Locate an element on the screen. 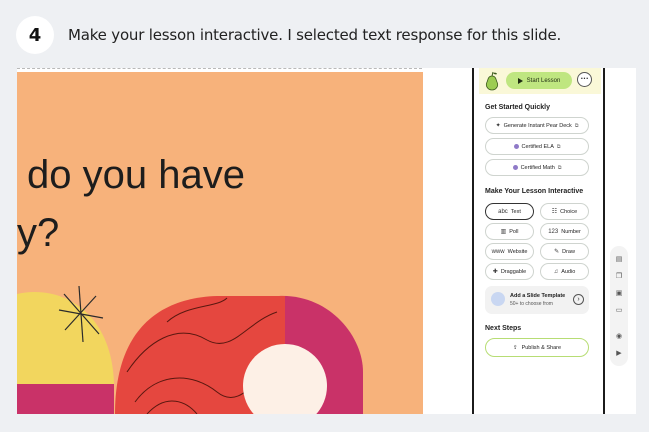 Image resolution: width=649 pixels, height=432 pixels. certified-math-button: Certified Math ⧉ is located at coordinates (537, 167).